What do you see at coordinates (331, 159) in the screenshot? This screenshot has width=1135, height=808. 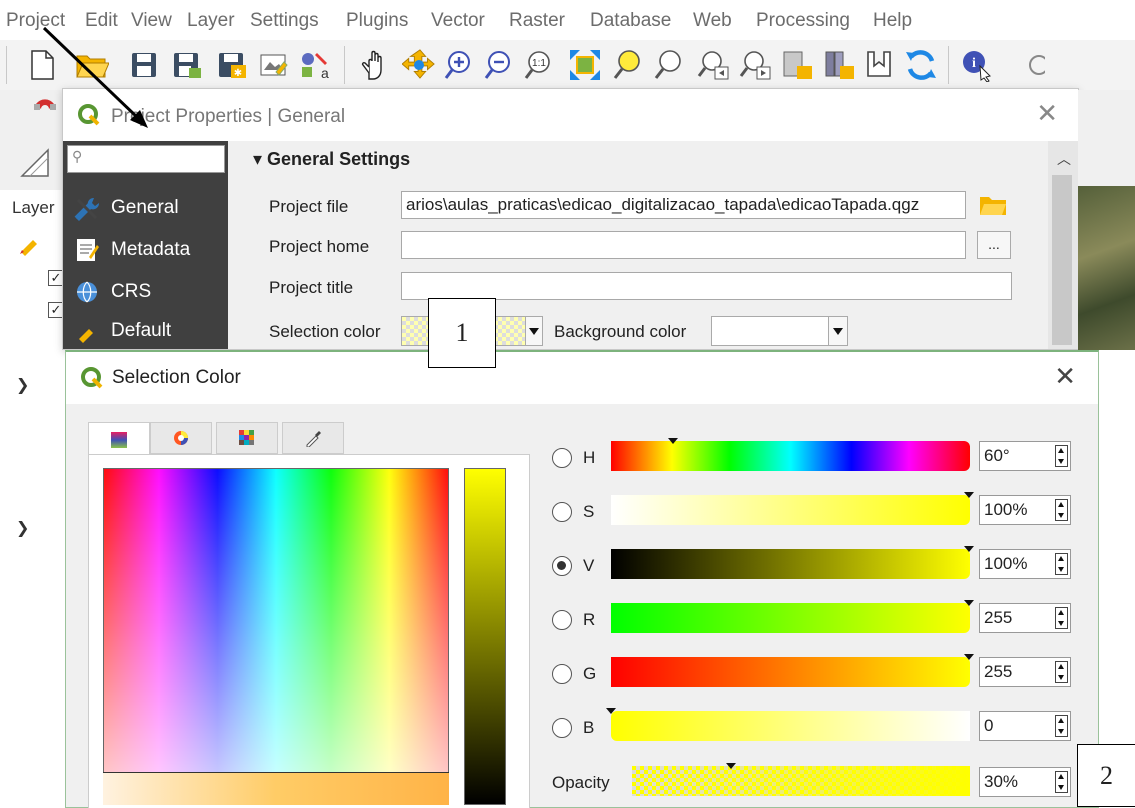 I see `general-settings-header: ▾ General Settings` at bounding box center [331, 159].